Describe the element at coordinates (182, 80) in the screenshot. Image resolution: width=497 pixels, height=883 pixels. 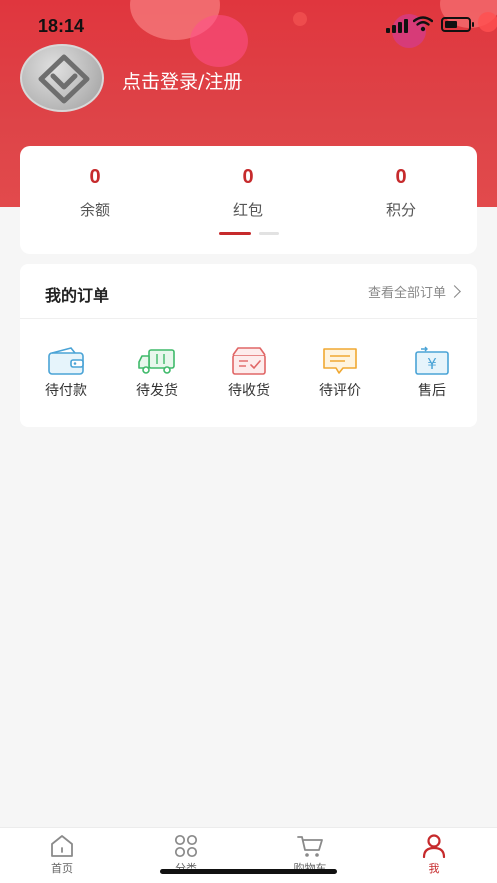
I see `login-register-link: 点击登录/注册` at that location.